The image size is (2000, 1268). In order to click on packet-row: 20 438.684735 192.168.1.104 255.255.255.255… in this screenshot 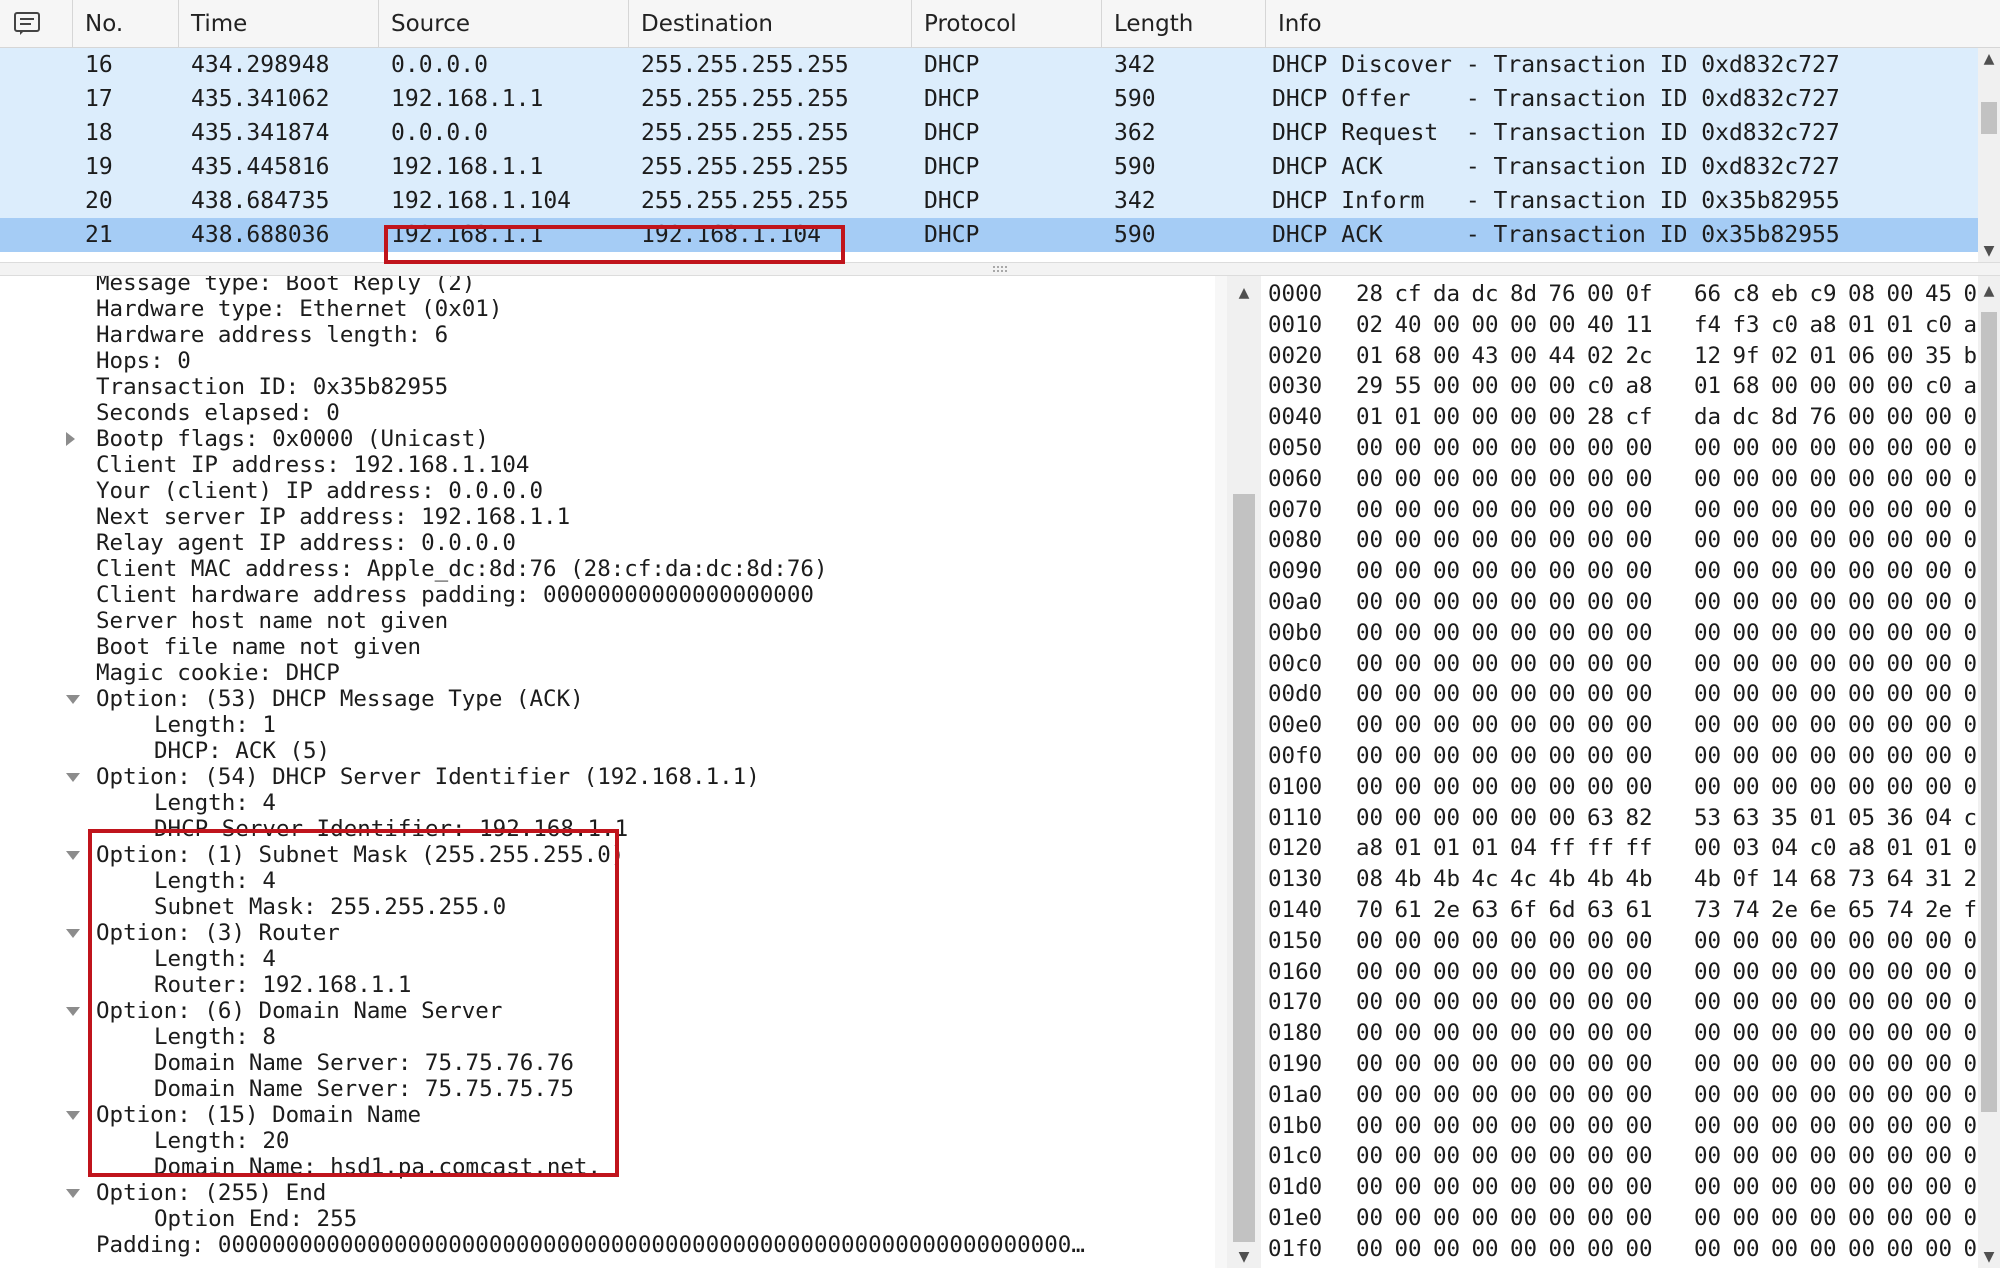, I will do `click(989, 201)`.